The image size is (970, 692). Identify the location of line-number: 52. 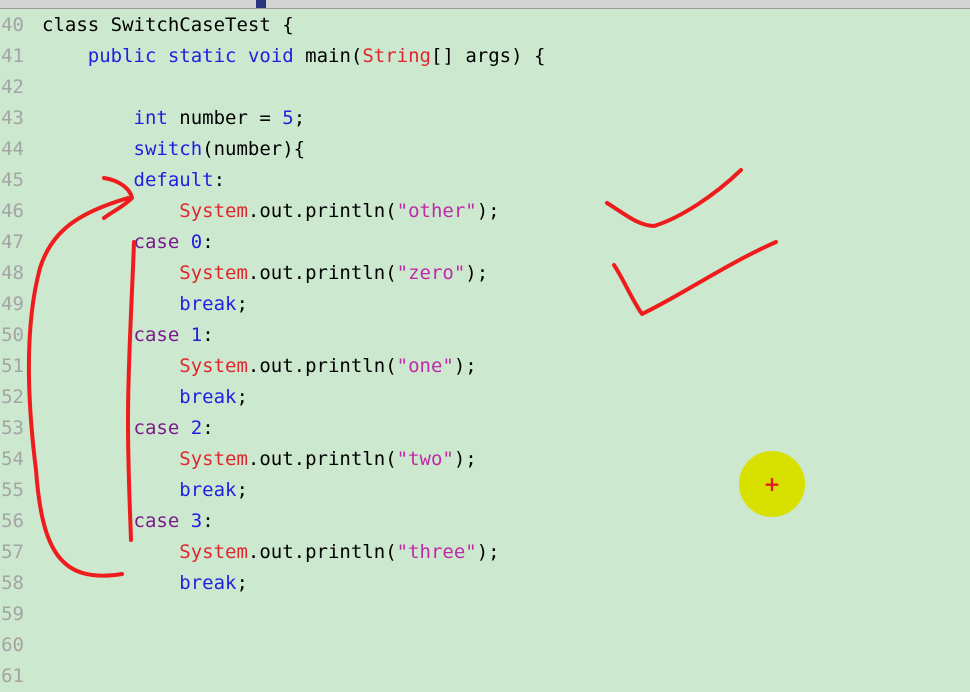
(12, 397).